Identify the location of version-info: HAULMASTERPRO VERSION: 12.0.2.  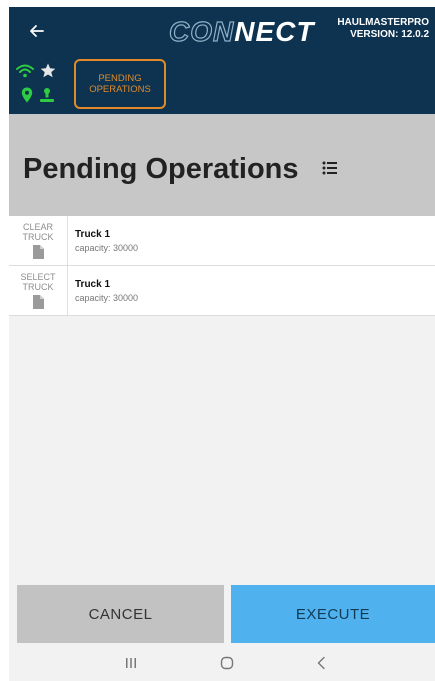
(383, 29).